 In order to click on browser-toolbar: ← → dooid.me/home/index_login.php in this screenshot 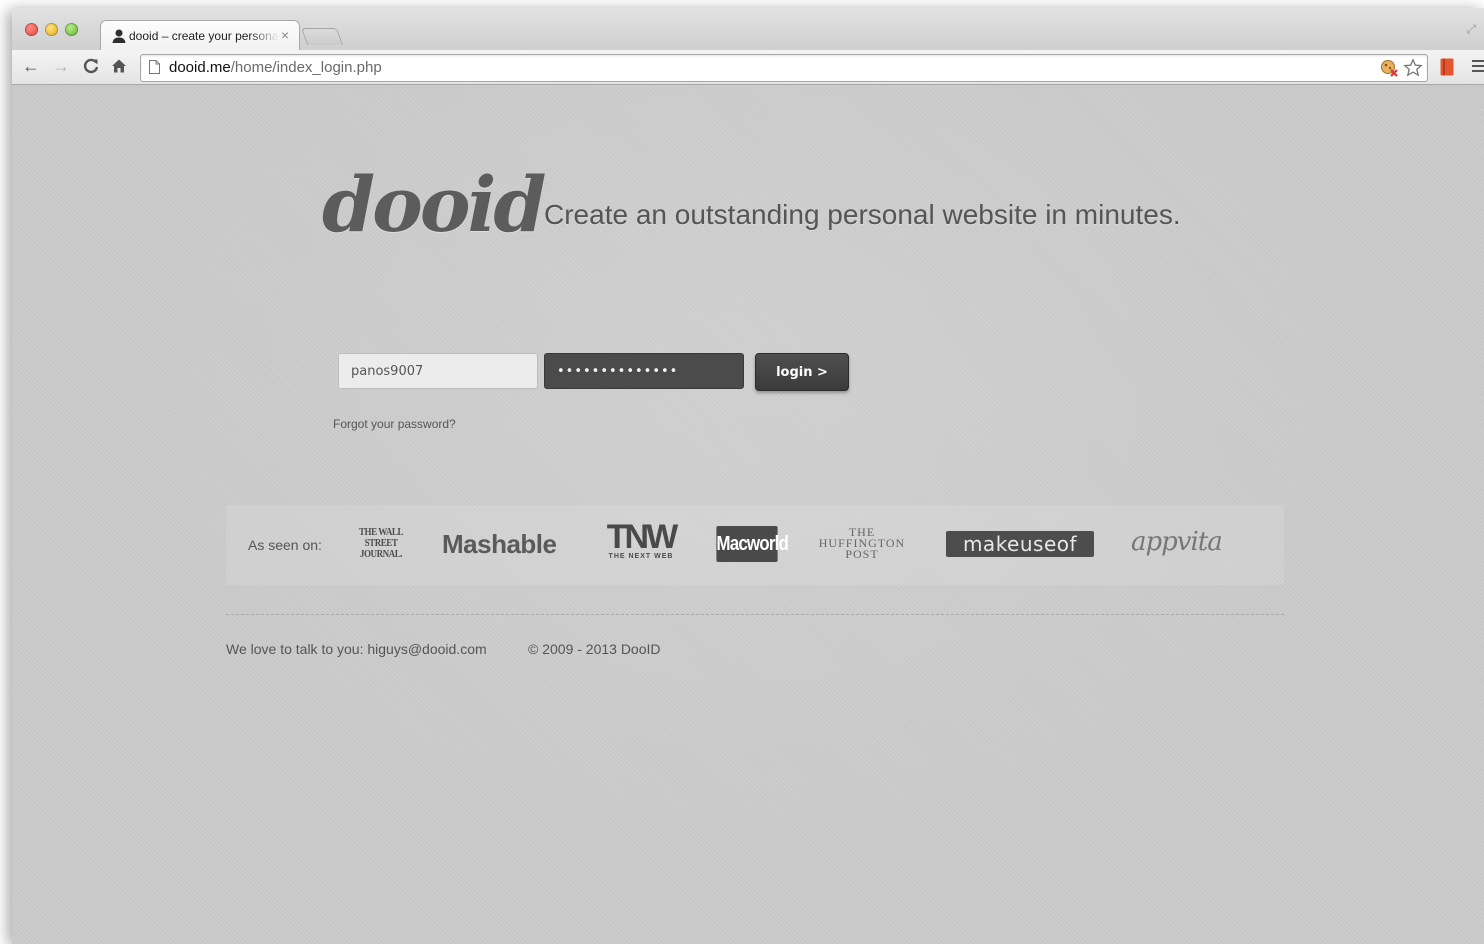, I will do `click(748, 67)`.